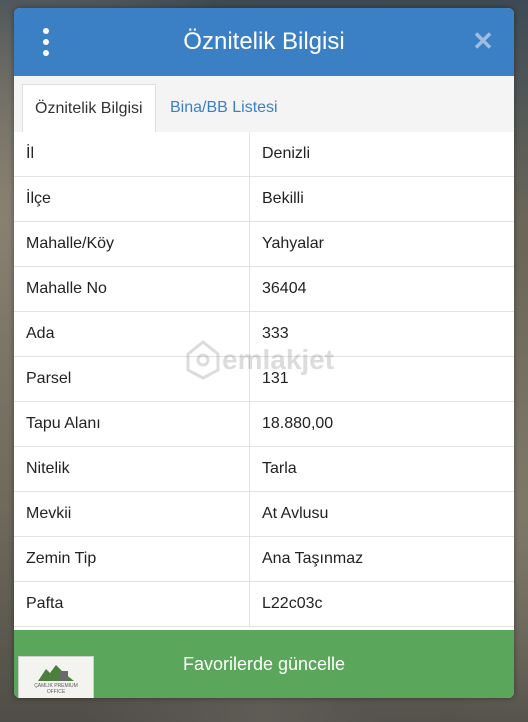 The height and width of the screenshot is (722, 528). I want to click on table-row: Pafta L22c03c, so click(264, 604).